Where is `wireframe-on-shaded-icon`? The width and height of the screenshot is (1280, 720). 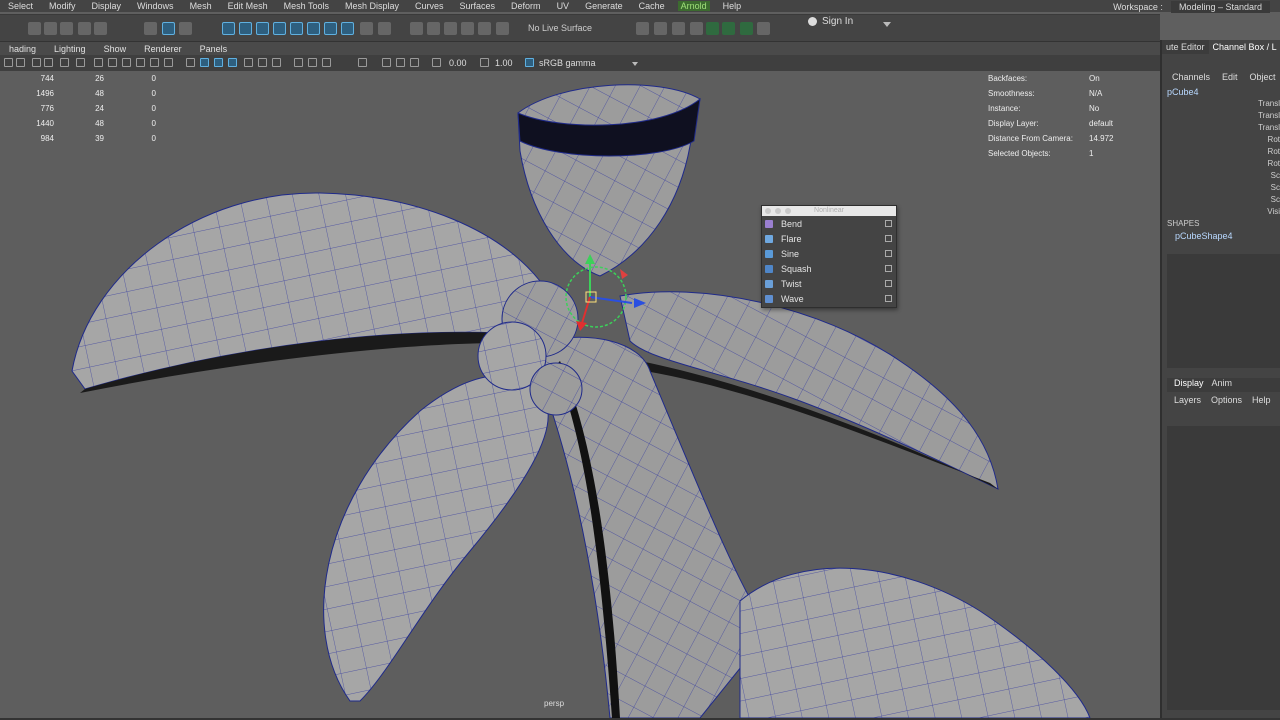 wireframe-on-shaded-icon is located at coordinates (204, 62).